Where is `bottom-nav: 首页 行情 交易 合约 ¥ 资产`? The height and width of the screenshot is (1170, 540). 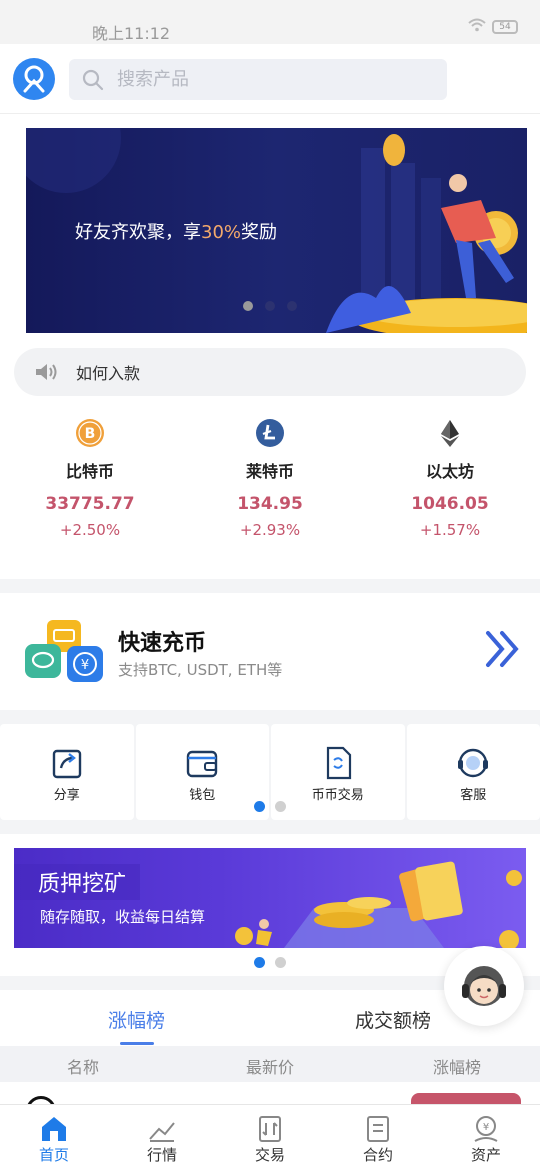 bottom-nav: 首页 行情 交易 合约 ¥ 资产 is located at coordinates (270, 1137).